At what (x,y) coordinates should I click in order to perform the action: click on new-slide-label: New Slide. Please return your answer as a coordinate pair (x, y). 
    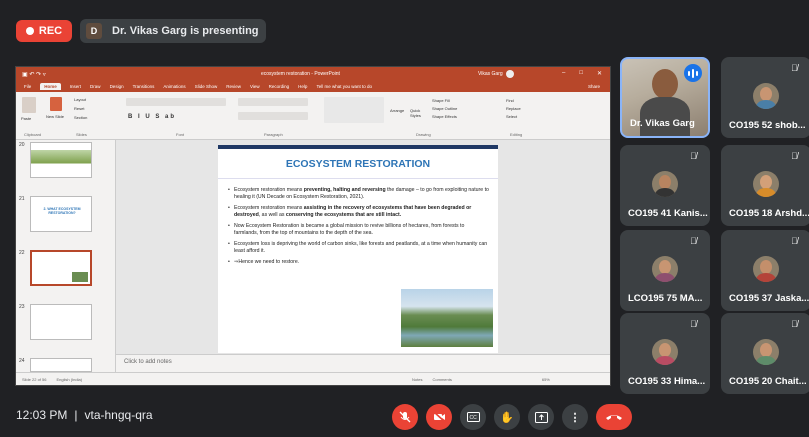
    Looking at the image, I should click on (55, 116).